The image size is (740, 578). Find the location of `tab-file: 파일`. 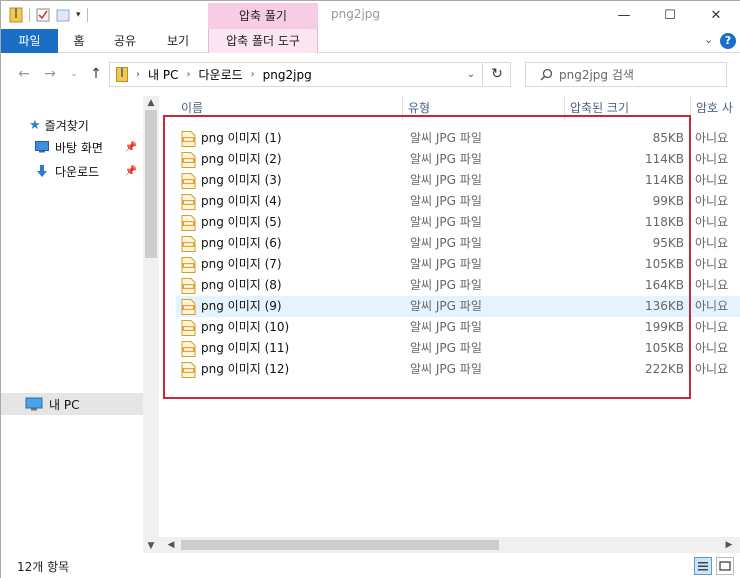

tab-file: 파일 is located at coordinates (29, 41).